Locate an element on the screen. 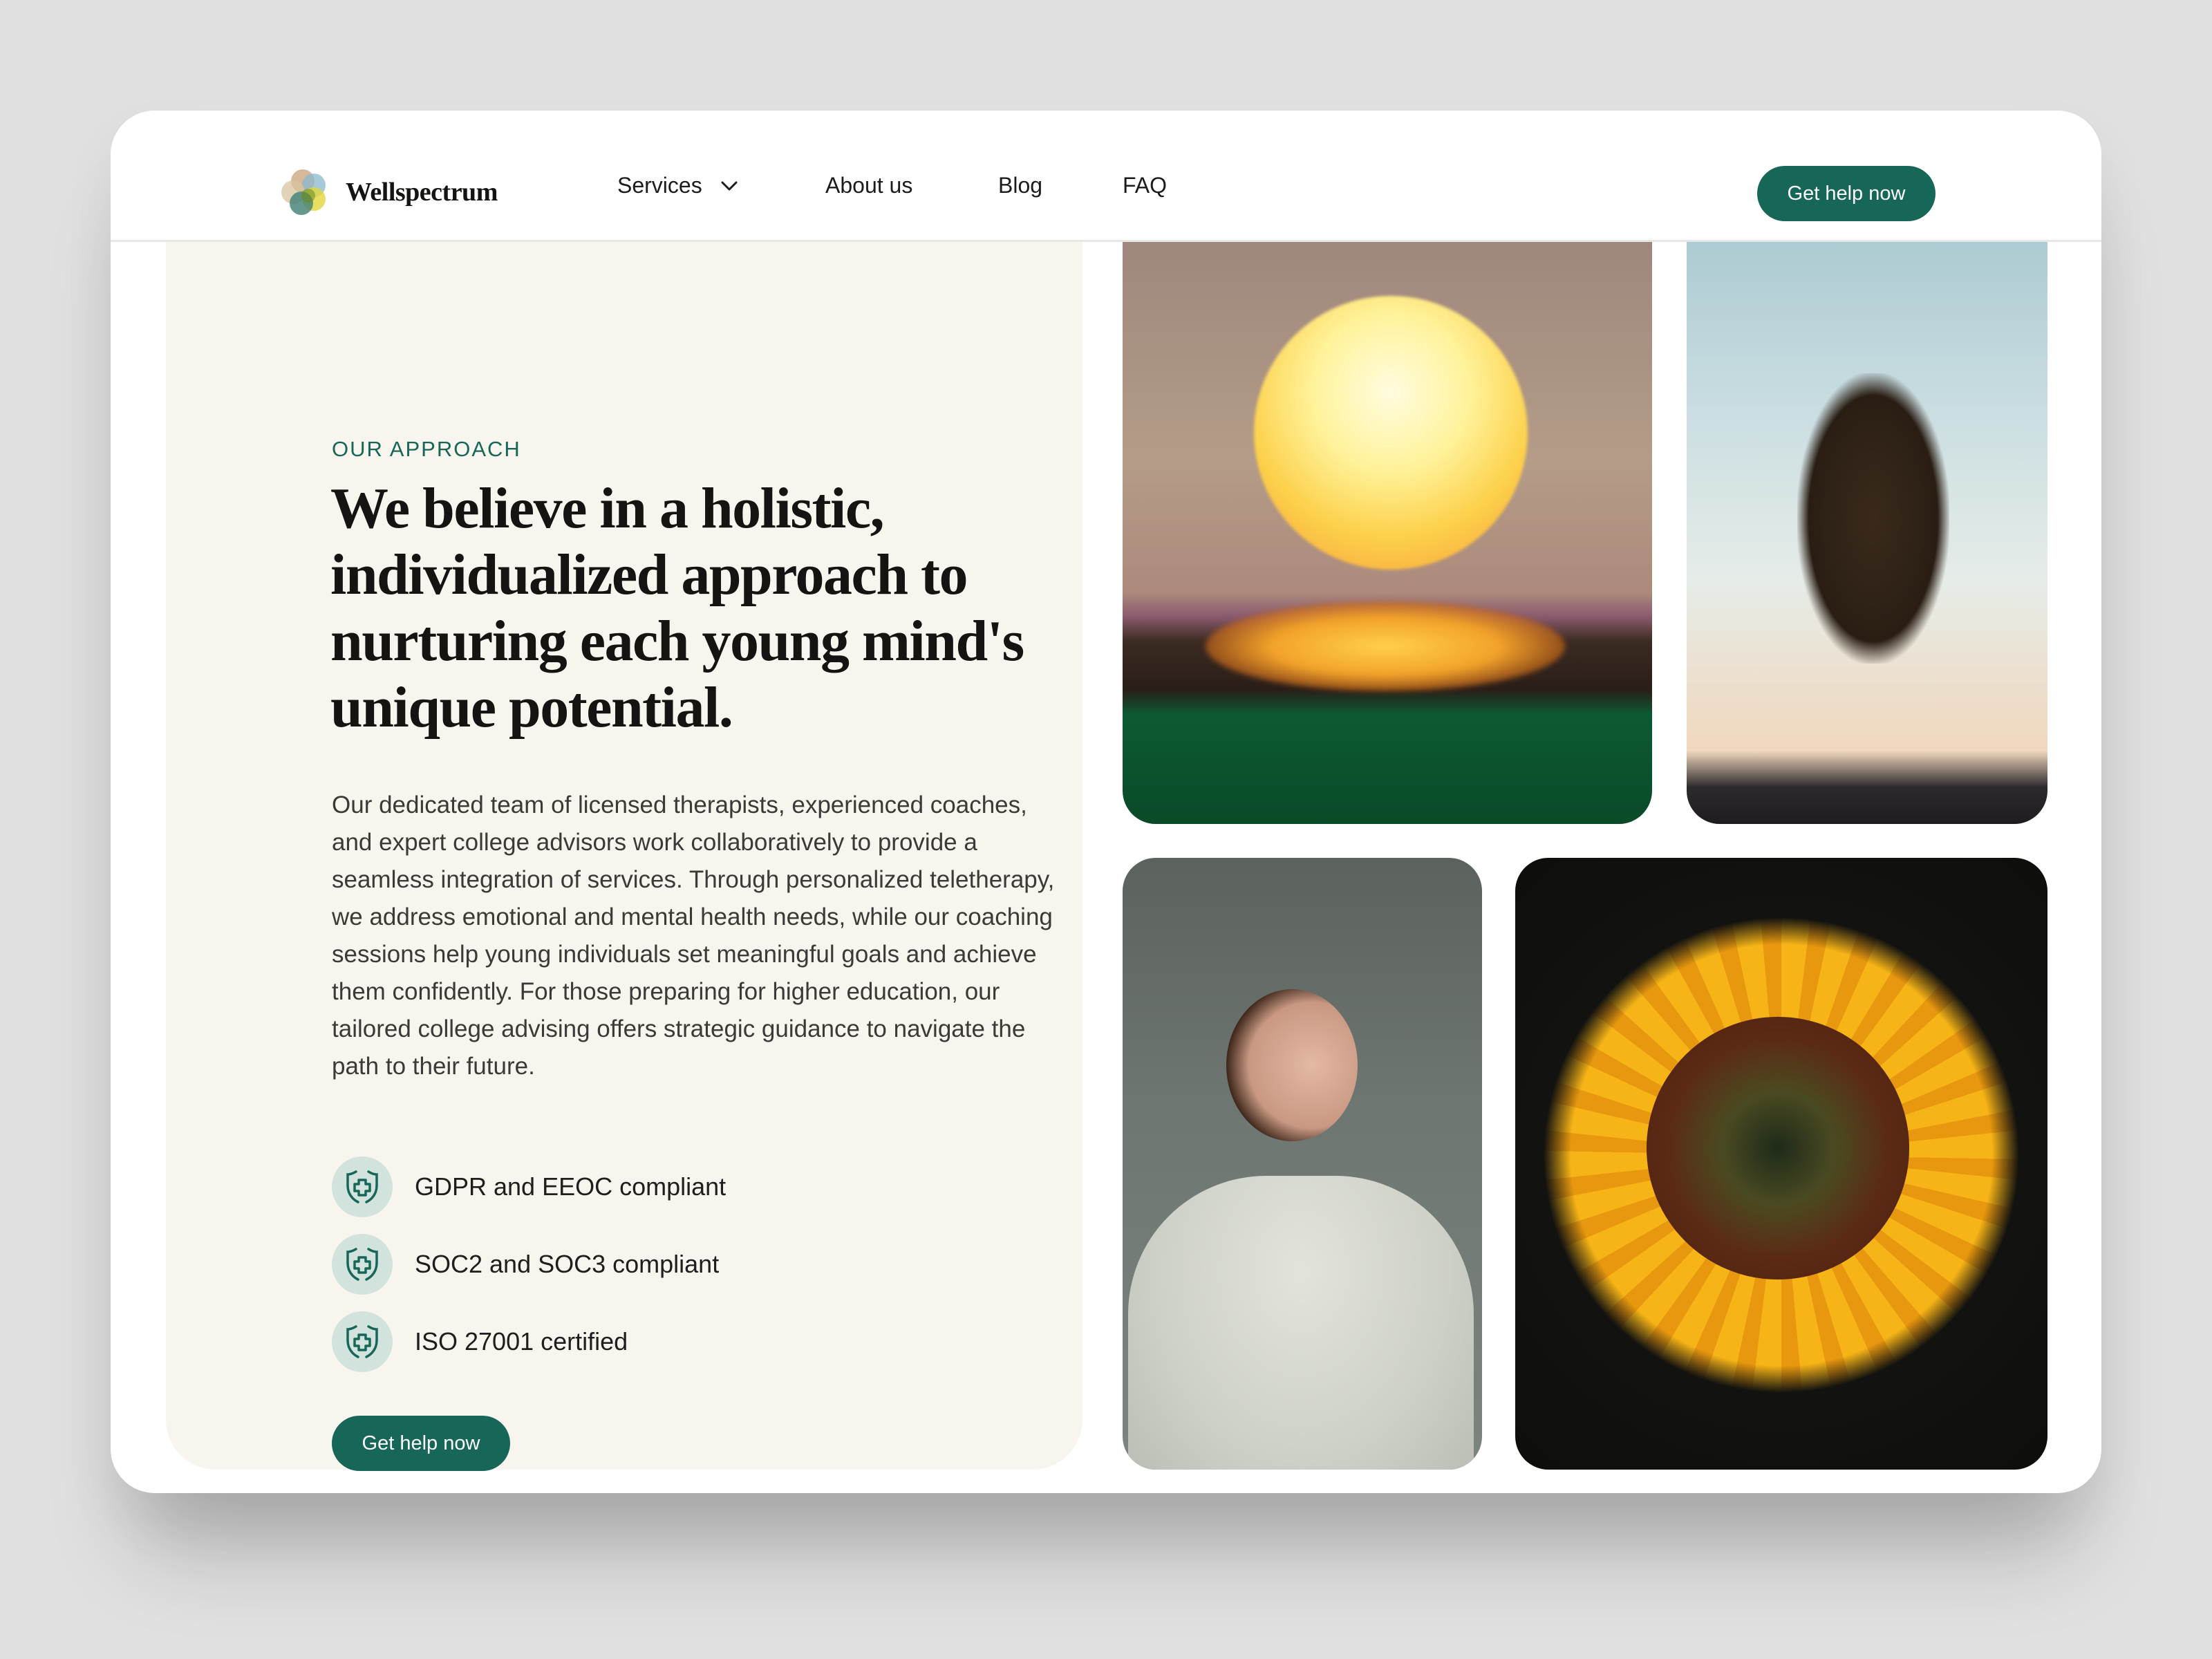 The width and height of the screenshot is (2212, 1659). photo-sunflower is located at coordinates (1781, 1164).